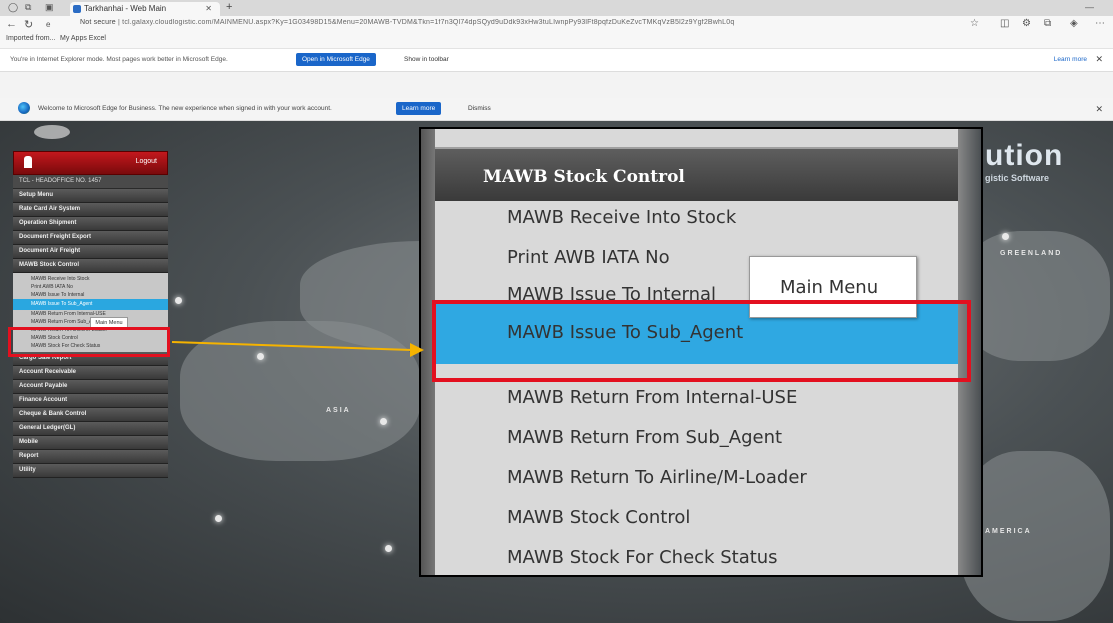 This screenshot has height=623, width=1113. What do you see at coordinates (83, 38) in the screenshot?
I see `favorite-item: My Apps Excel` at bounding box center [83, 38].